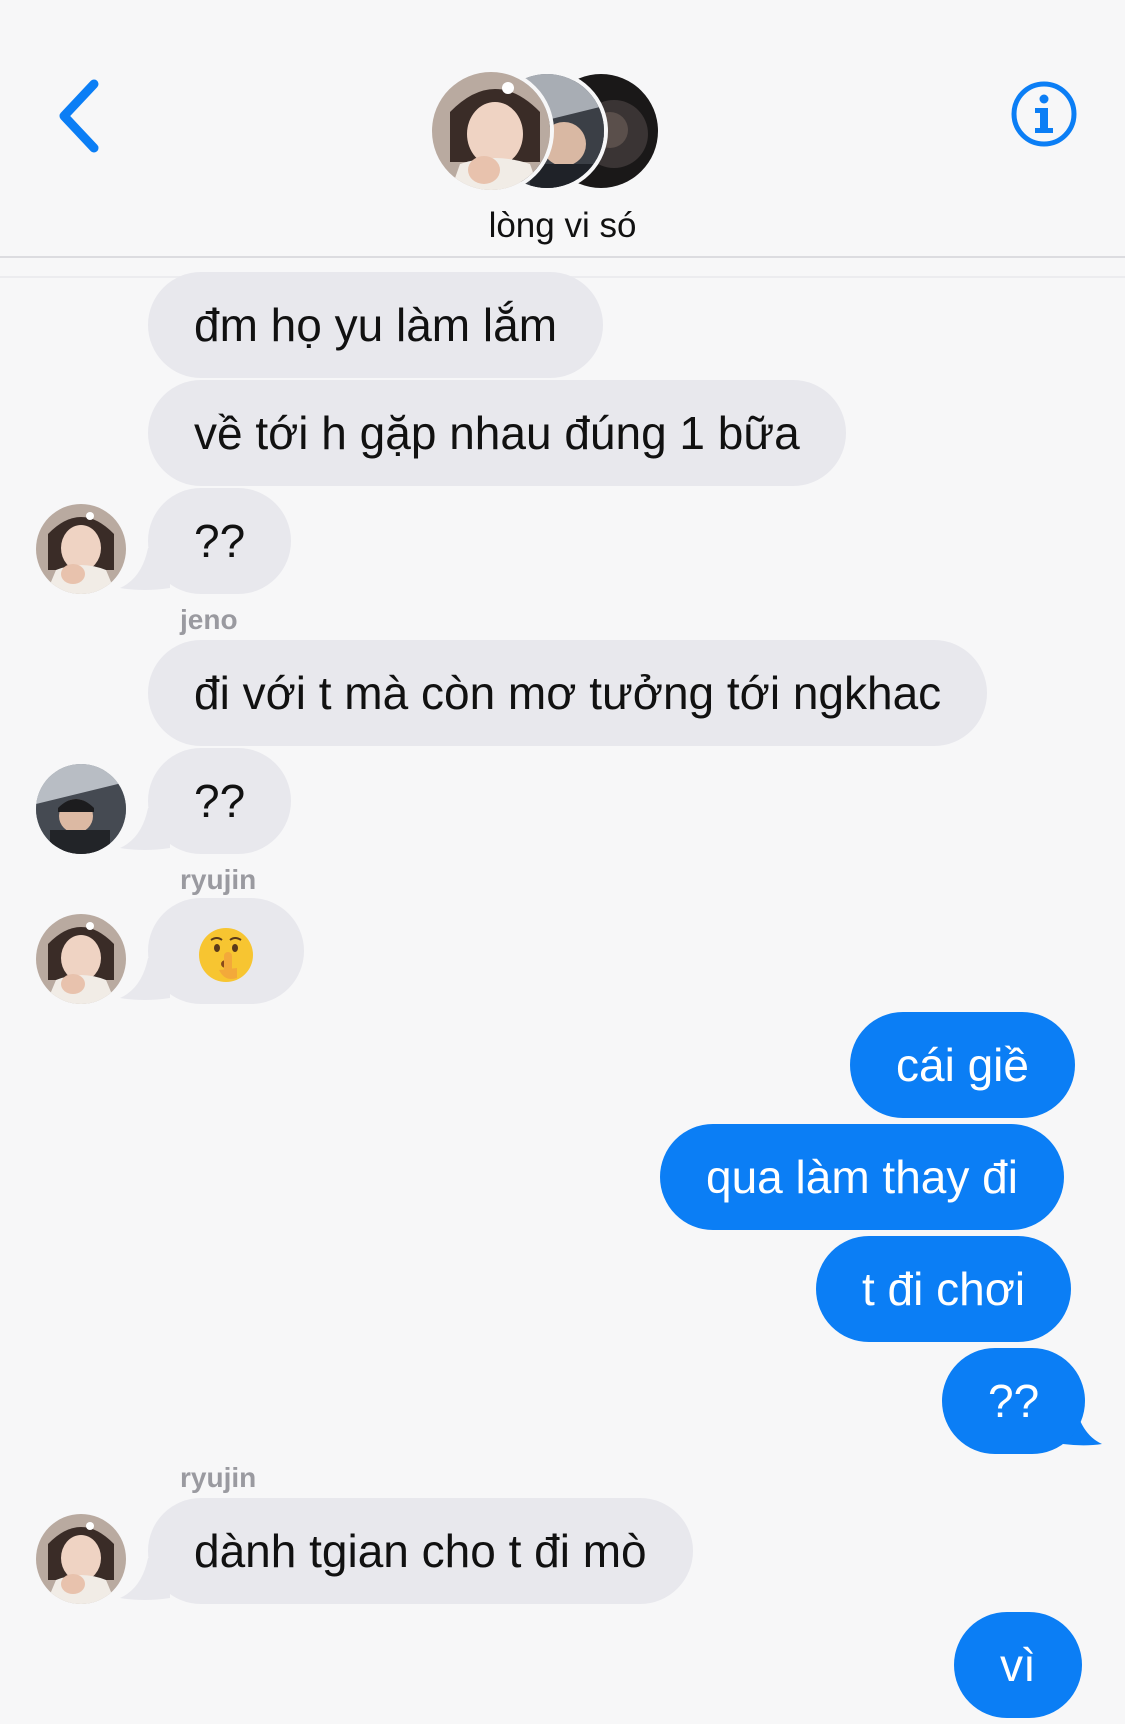 Image resolution: width=1125 pixels, height=1724 pixels. I want to click on info-button, so click(1044, 114).